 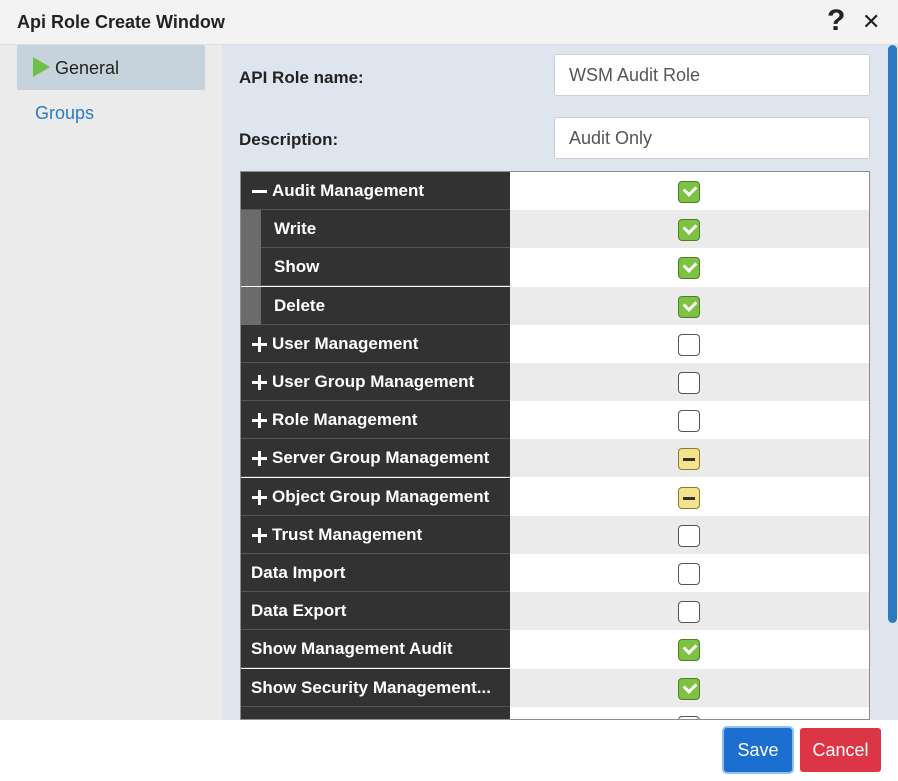 What do you see at coordinates (345, 343) in the screenshot?
I see `permission-label: User Management` at bounding box center [345, 343].